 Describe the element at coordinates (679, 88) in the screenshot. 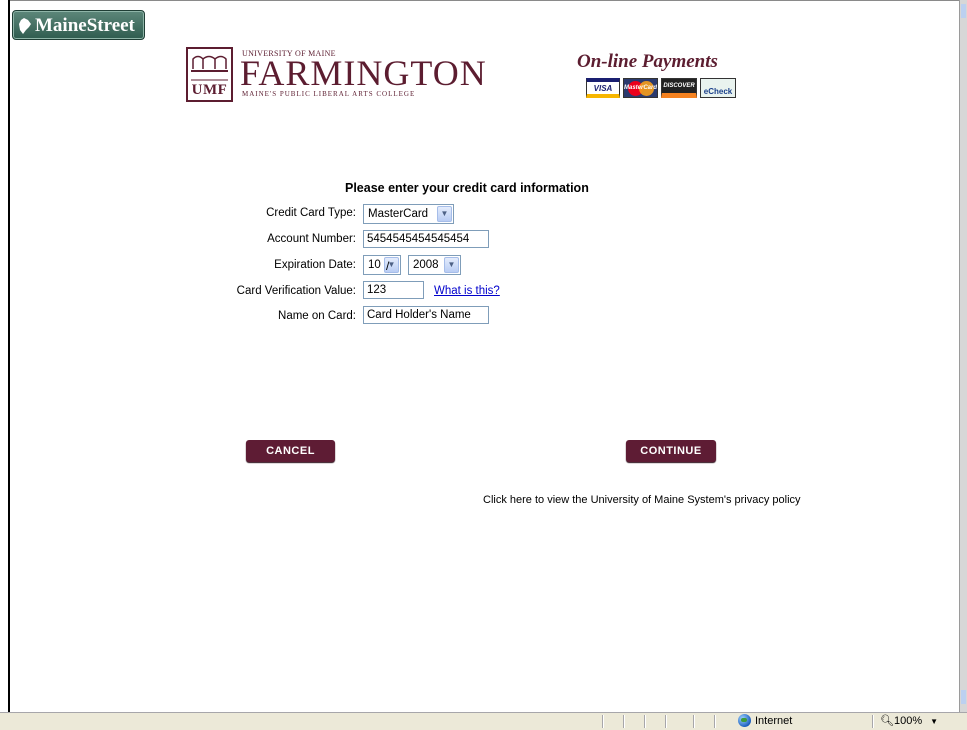

I see `discover-logo: DISCOVER` at that location.